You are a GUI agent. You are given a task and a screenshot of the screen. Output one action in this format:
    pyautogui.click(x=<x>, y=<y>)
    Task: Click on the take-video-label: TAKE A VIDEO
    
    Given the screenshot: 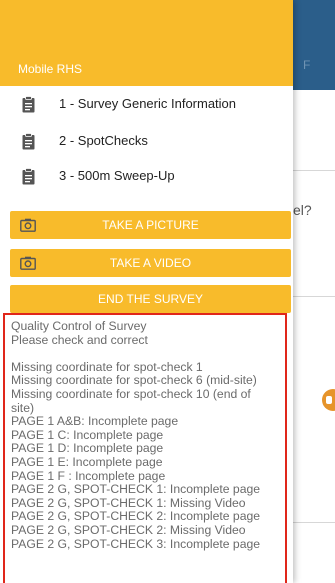 What is the action you would take?
    pyautogui.click(x=150, y=263)
    